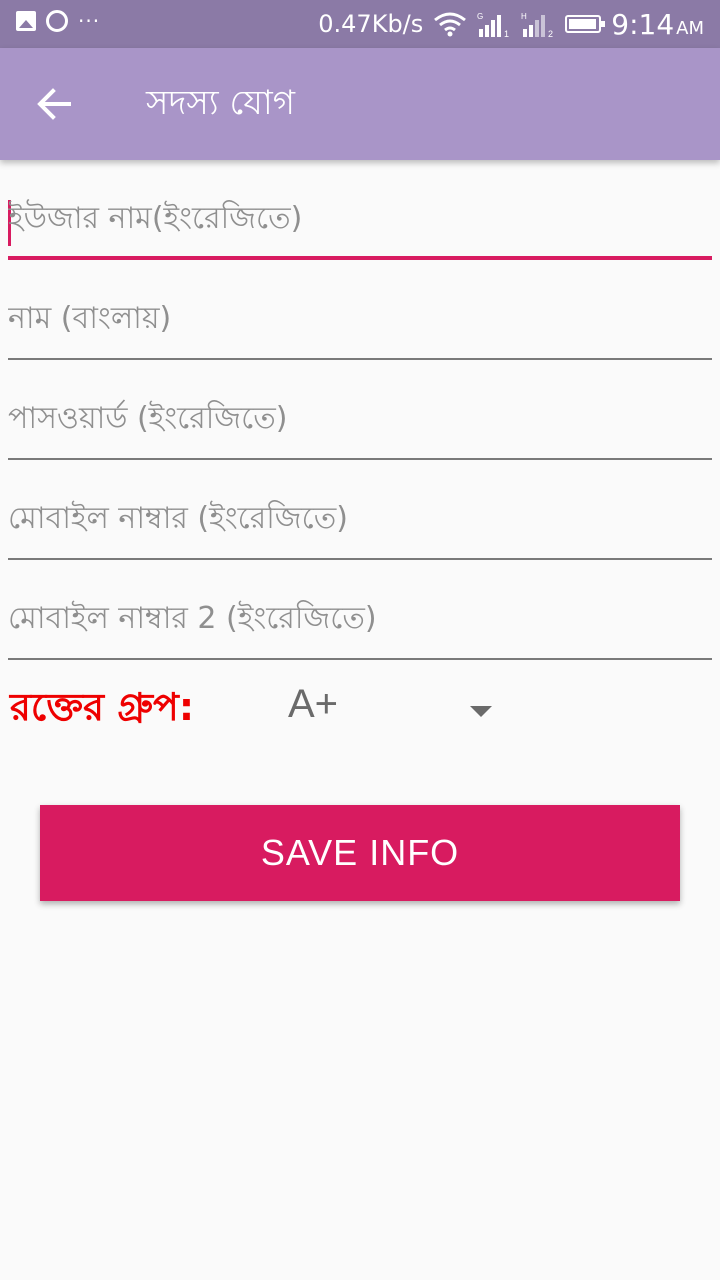 The width and height of the screenshot is (720, 1280). I want to click on signal-sim1-icon: G 1, so click(493, 24).